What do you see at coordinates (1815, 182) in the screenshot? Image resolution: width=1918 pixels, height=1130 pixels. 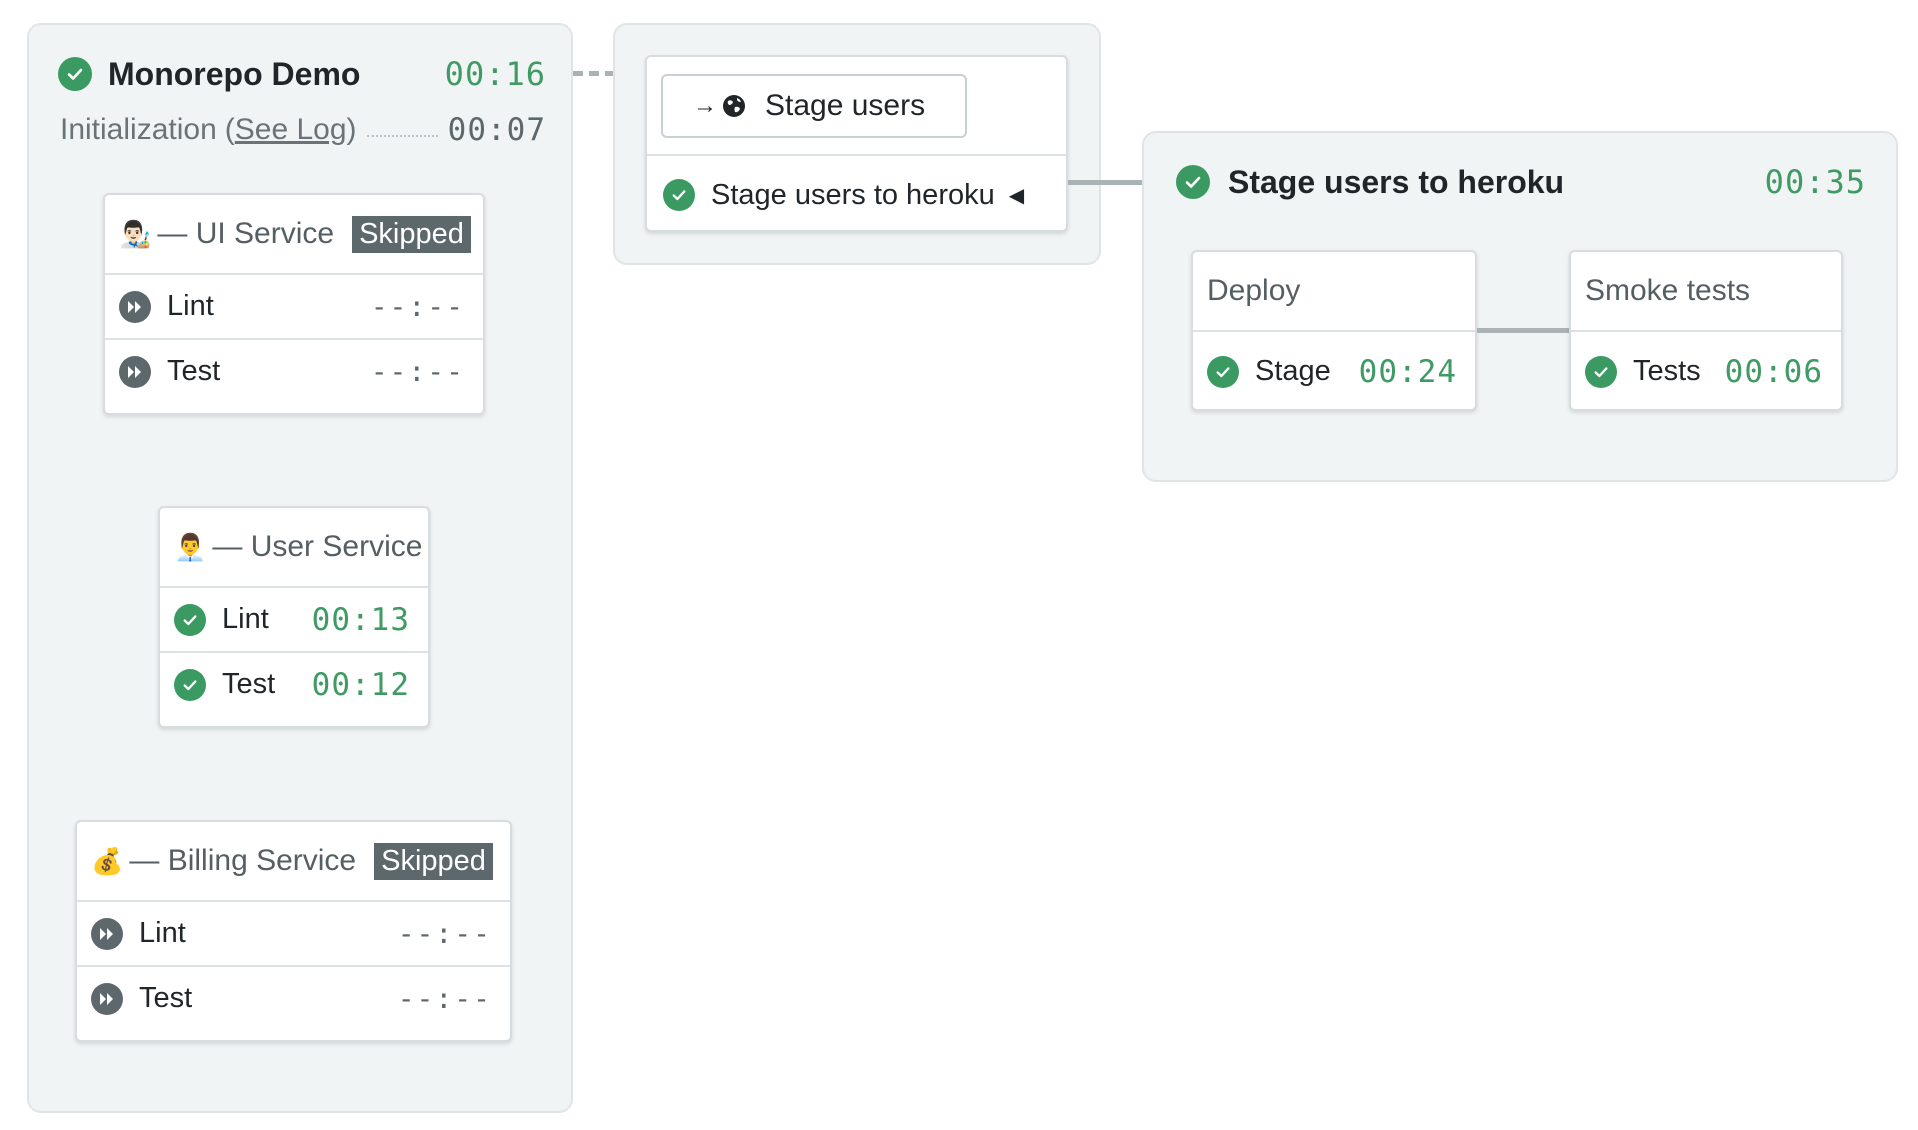 I see `stage-pipeline-duration: 00:35` at bounding box center [1815, 182].